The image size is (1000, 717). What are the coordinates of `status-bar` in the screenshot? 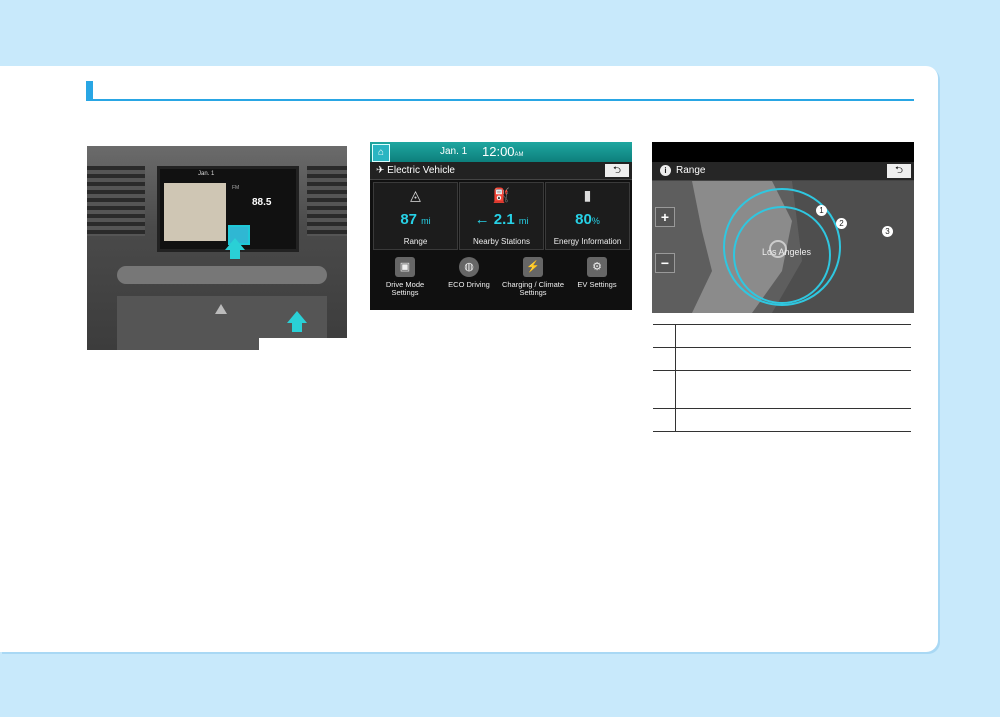 It's located at (783, 152).